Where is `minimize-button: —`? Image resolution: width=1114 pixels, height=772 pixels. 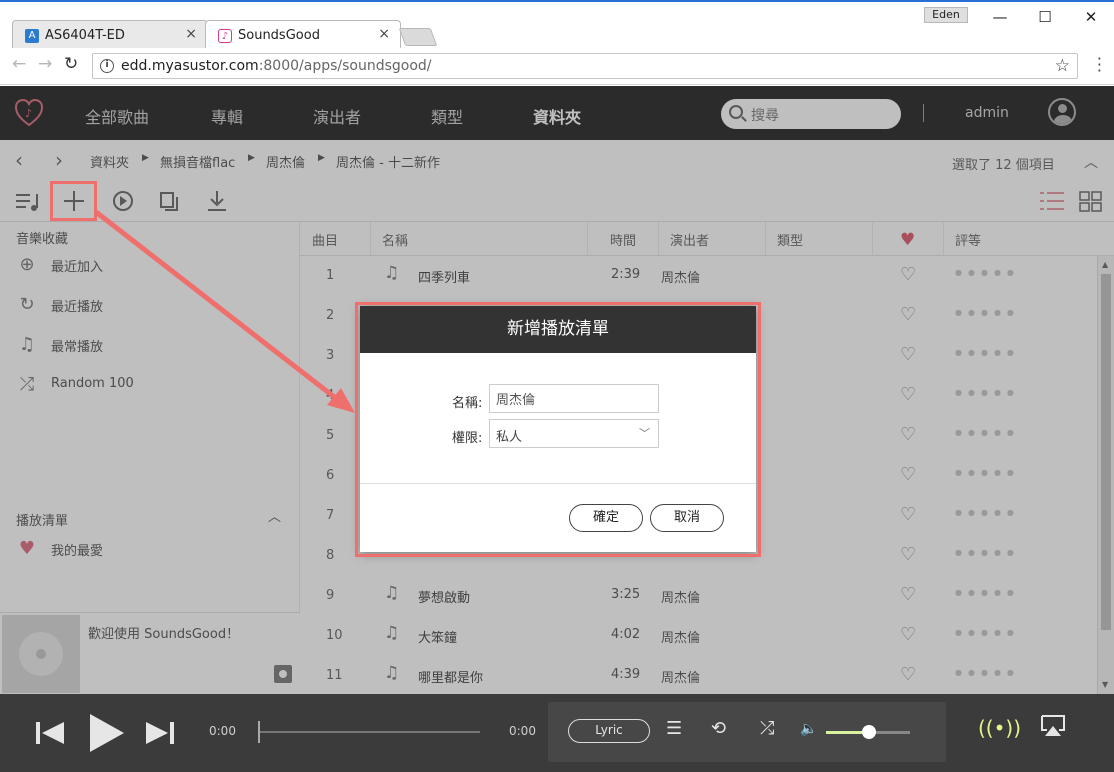 minimize-button: — is located at coordinates (1000, 17).